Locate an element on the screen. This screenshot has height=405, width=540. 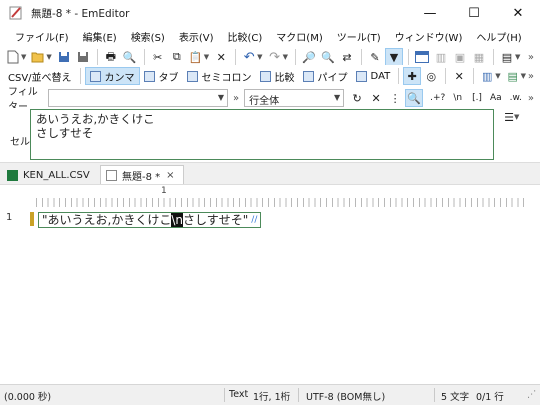
menu-window: ウィンドウ(W) is located at coordinates (429, 36).